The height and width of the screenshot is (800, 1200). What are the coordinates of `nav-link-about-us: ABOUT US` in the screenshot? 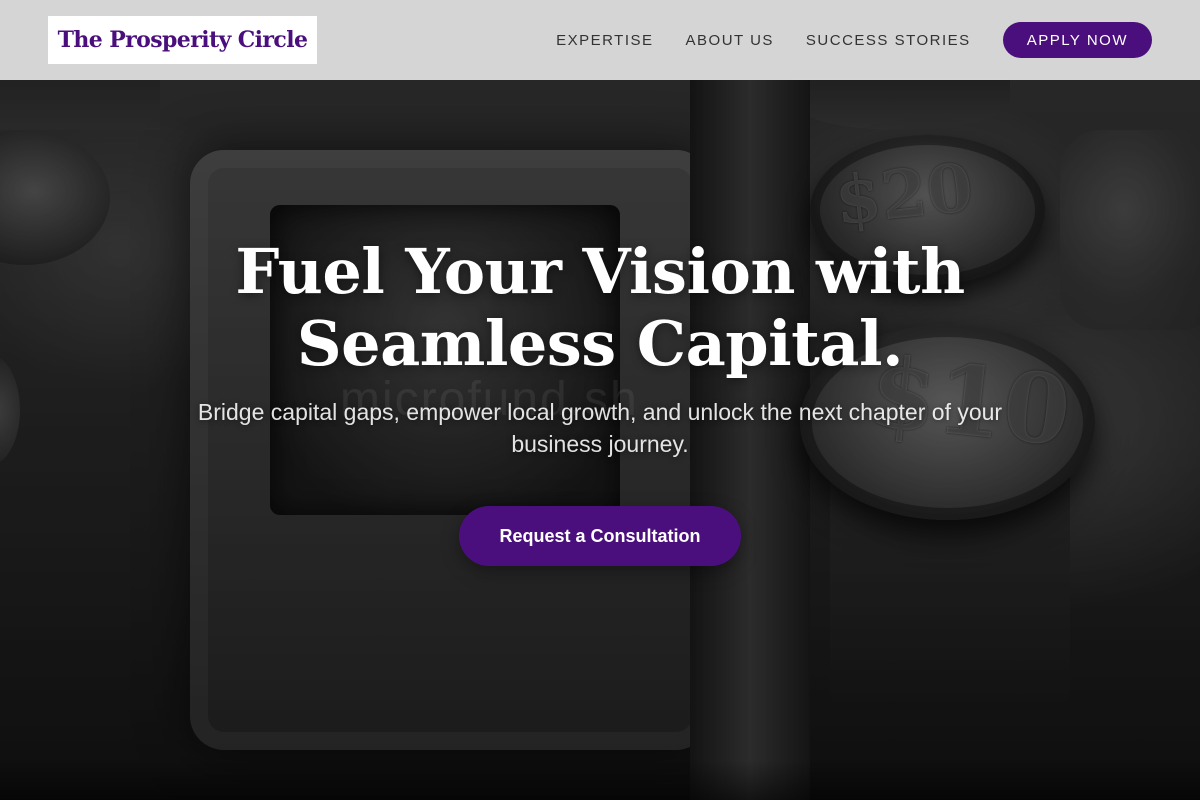 It's located at (730, 40).